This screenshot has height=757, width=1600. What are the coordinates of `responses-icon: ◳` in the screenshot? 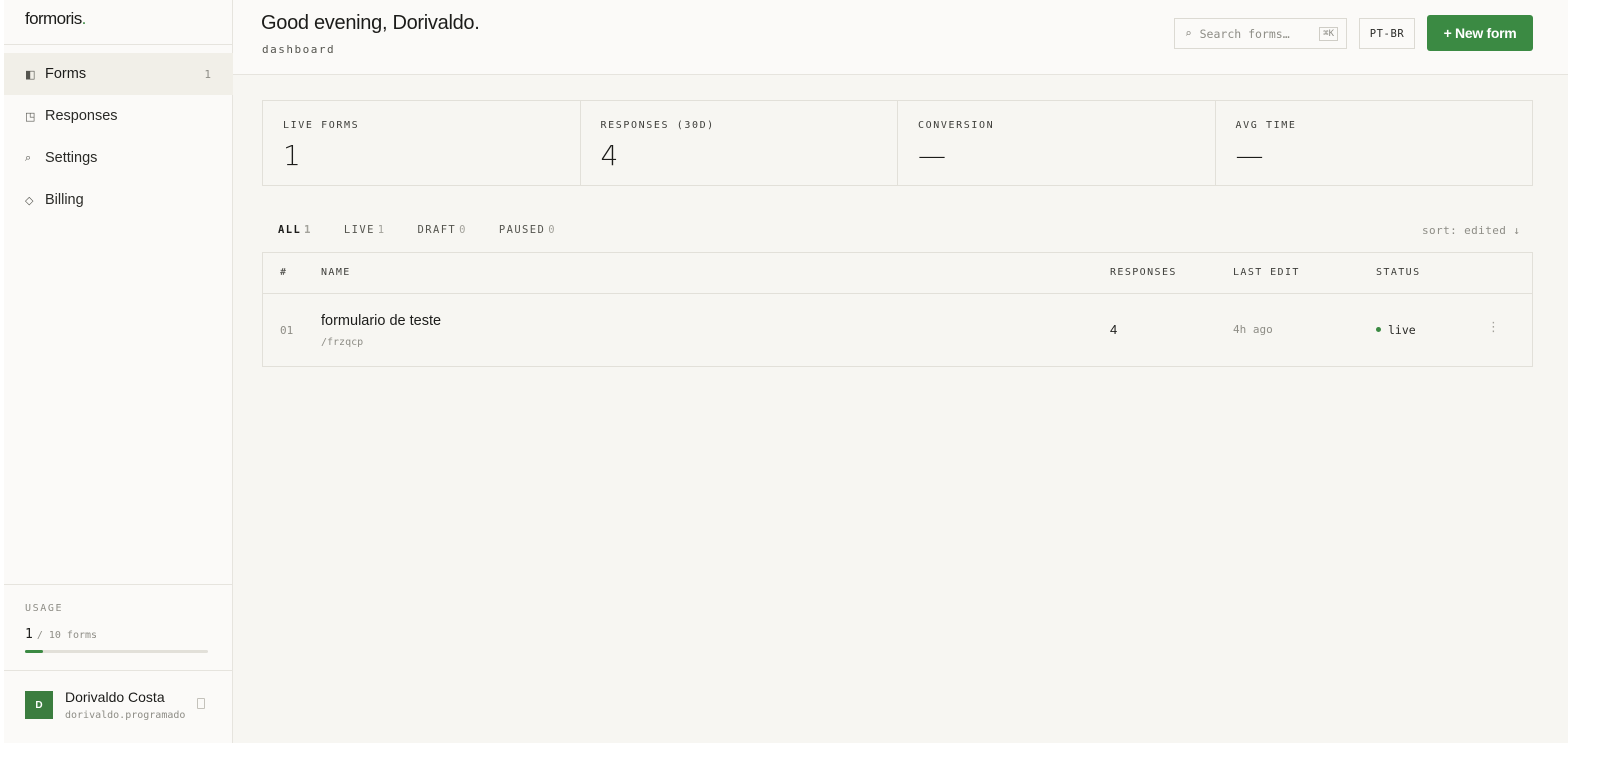 It's located at (30, 116).